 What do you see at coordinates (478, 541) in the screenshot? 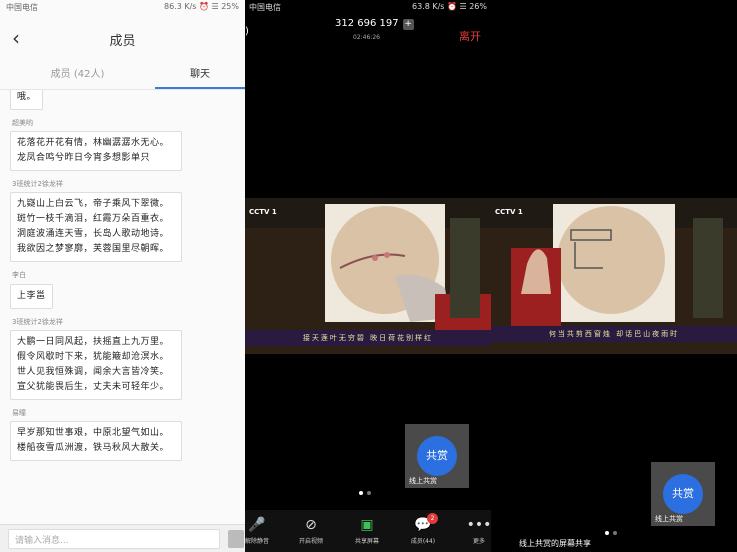
I see `tool-label: 更多` at bounding box center [478, 541].